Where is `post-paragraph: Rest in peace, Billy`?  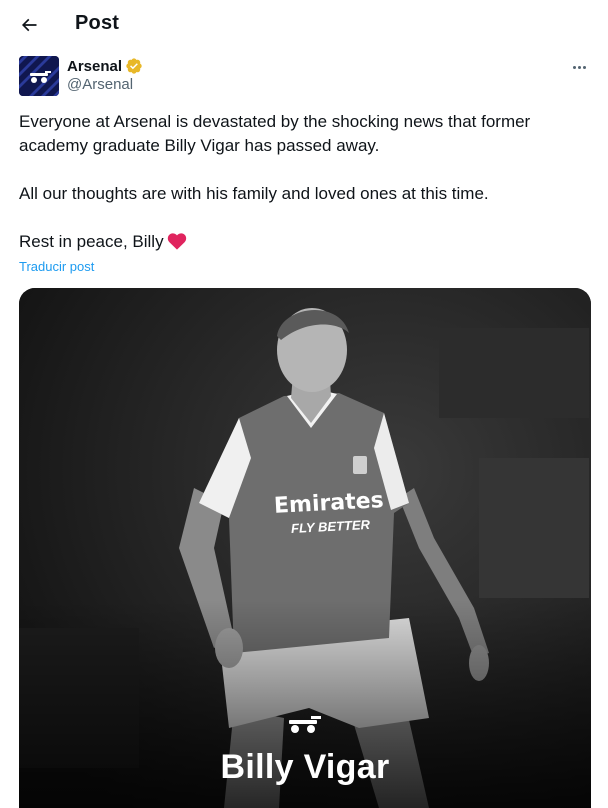
post-paragraph: Rest in peace, Billy is located at coordinates (299, 242).